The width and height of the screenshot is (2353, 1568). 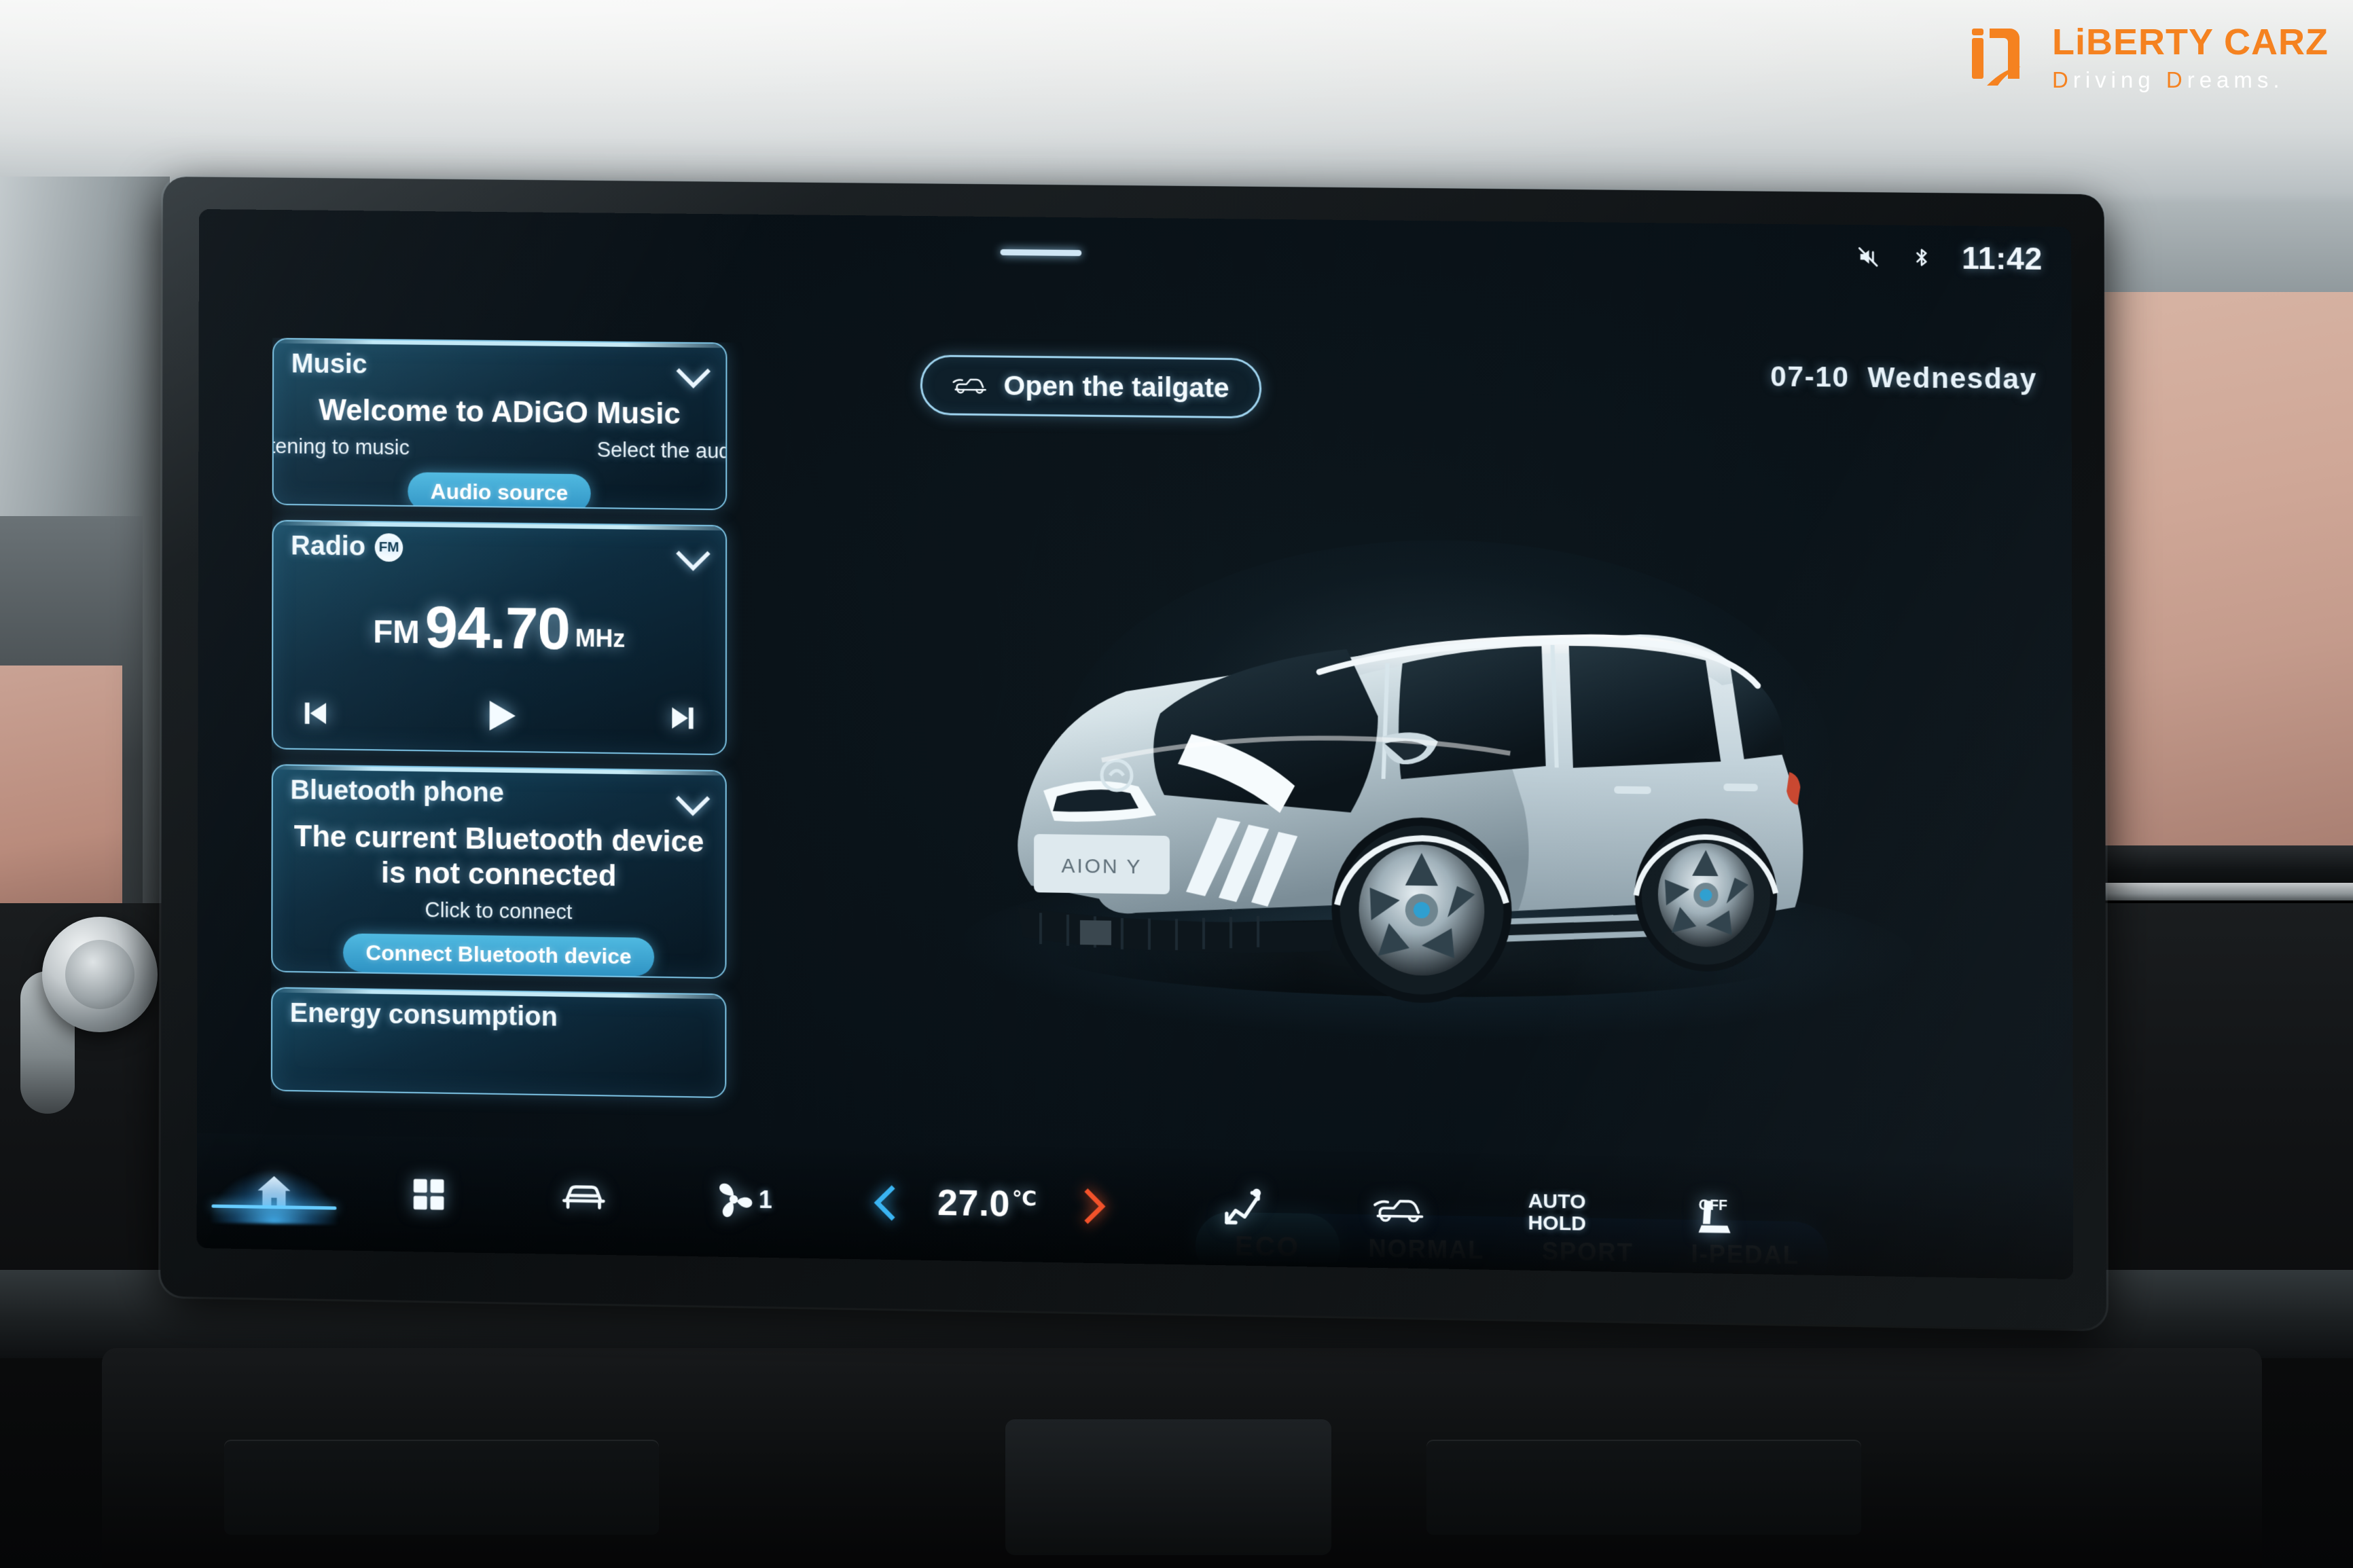 I want to click on auto-hold-label: AUTO HOLD, so click(x=1557, y=1212).